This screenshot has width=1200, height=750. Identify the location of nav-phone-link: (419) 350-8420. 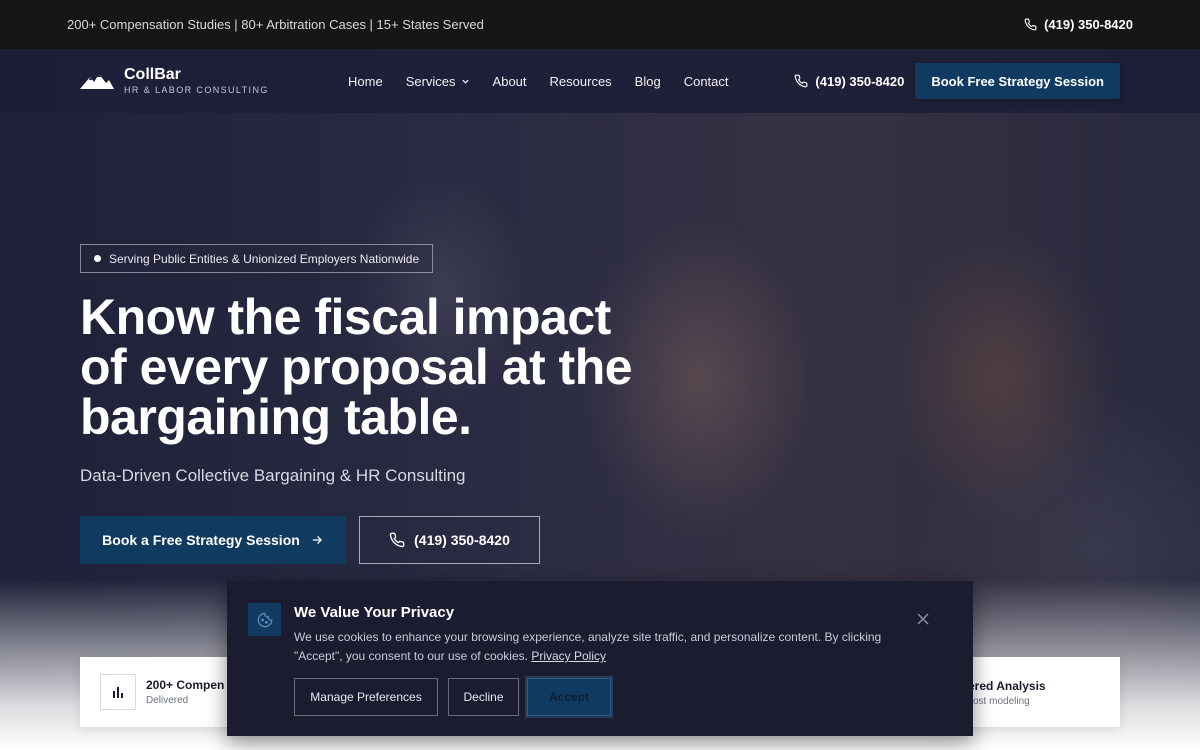
(849, 81).